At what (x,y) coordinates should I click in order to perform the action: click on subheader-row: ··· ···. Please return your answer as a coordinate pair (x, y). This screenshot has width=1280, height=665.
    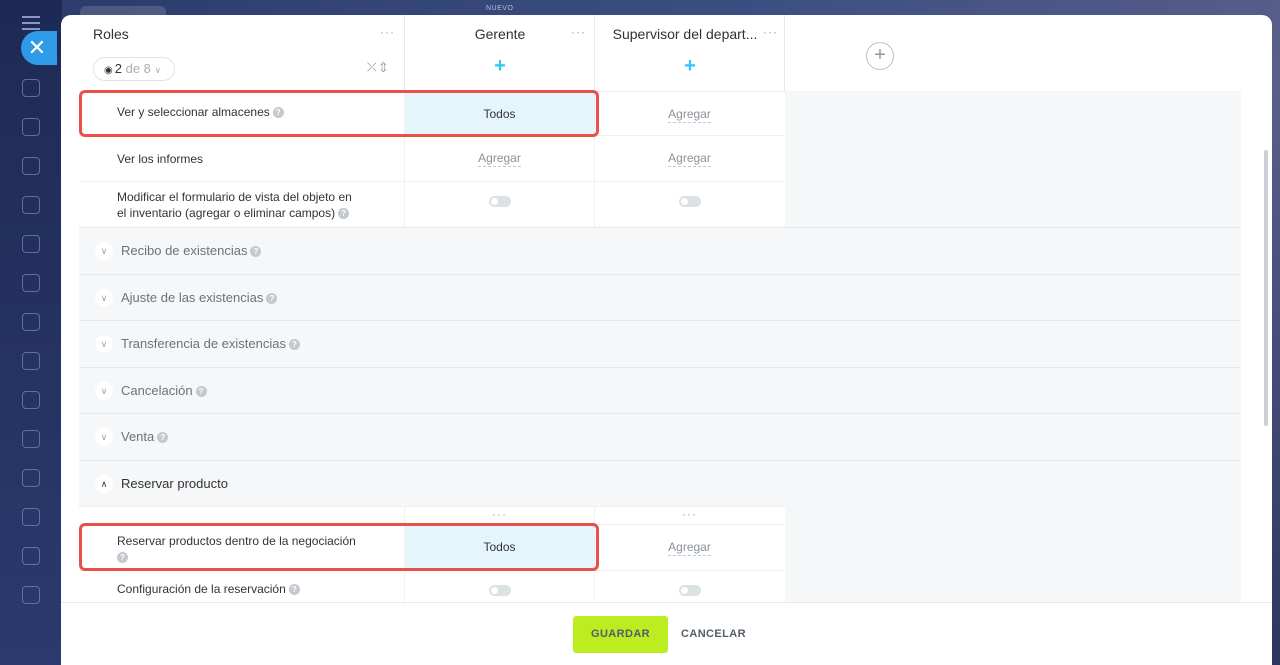
    Looking at the image, I should click on (432, 515).